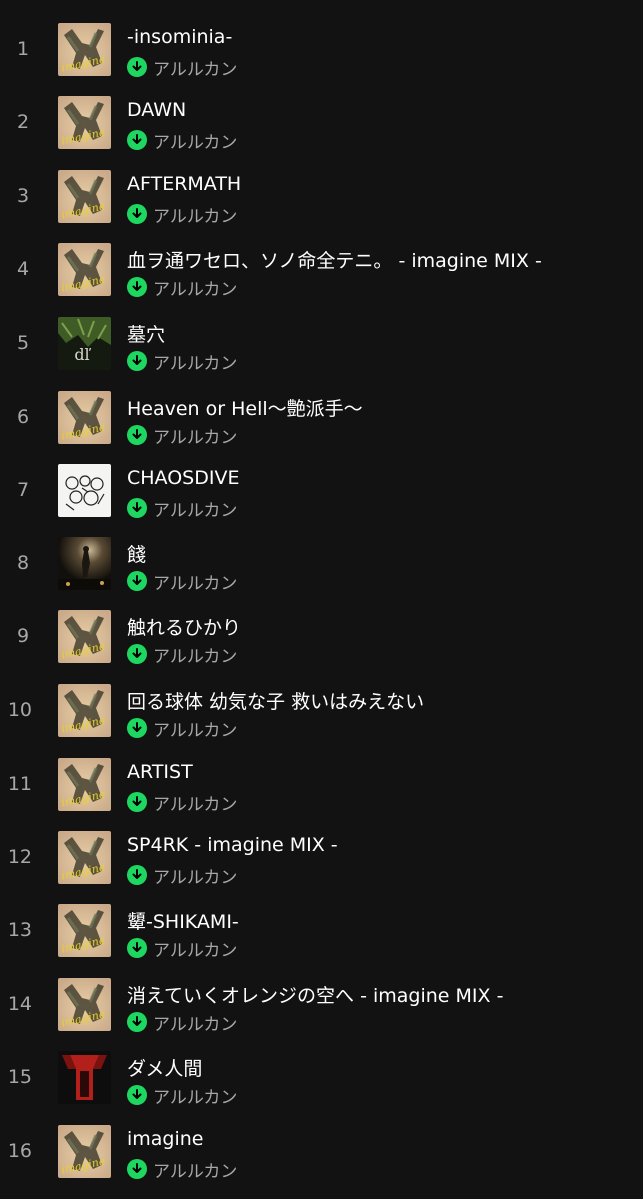 Image resolution: width=643 pixels, height=1199 pixels. I want to click on track-row: 5 dľ 墓穴アルルカン, so click(321, 343).